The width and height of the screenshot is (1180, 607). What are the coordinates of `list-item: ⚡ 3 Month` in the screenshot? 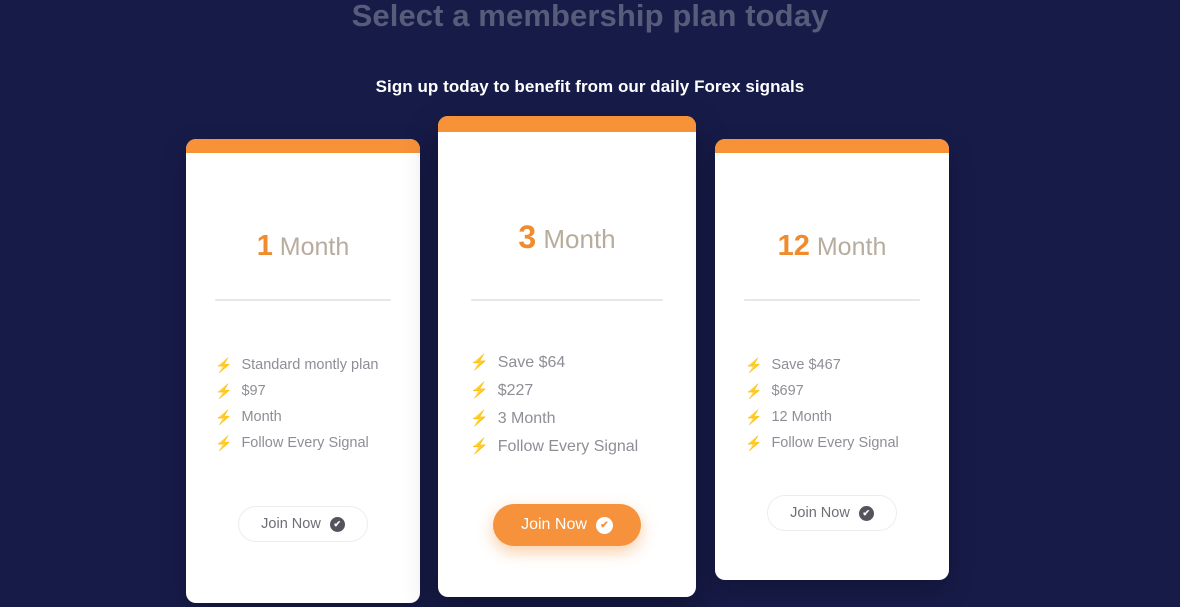 It's located at (575, 419).